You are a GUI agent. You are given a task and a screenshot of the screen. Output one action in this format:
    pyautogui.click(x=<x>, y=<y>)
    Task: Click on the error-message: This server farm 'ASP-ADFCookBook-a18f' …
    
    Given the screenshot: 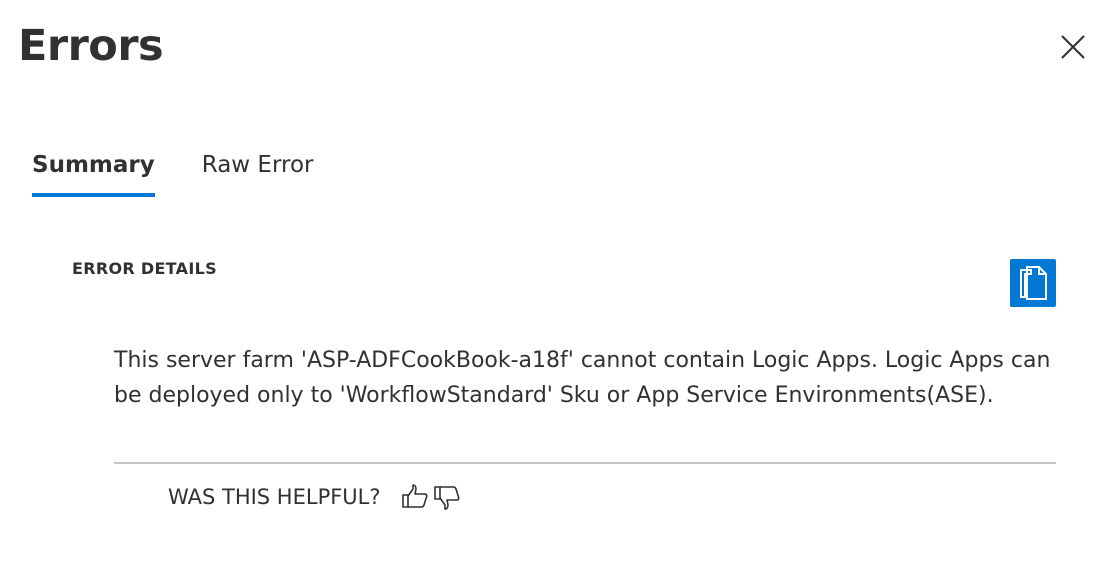 What is the action you would take?
    pyautogui.click(x=582, y=378)
    